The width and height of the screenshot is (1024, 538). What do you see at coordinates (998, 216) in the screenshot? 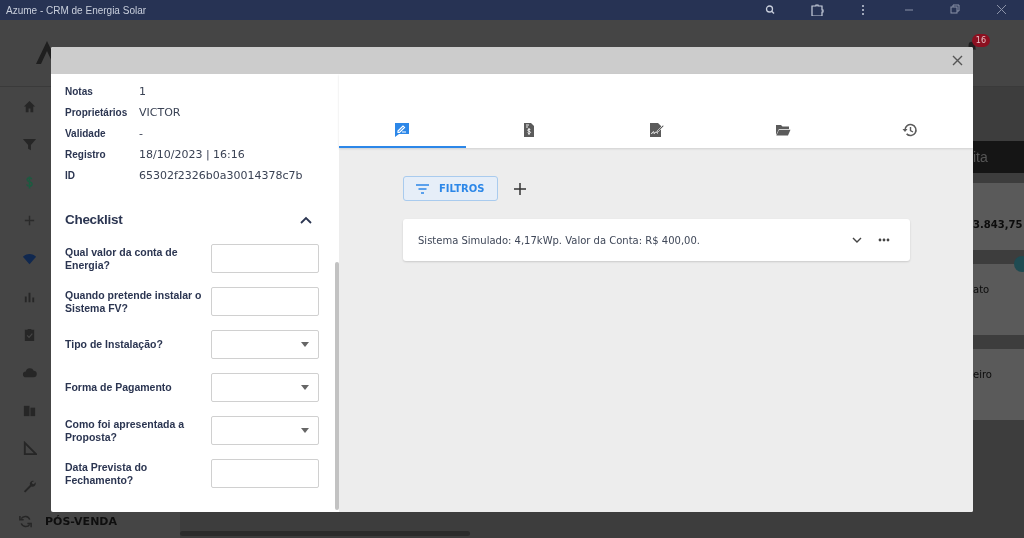
I see `amount-card: 3.843,75` at bounding box center [998, 216].